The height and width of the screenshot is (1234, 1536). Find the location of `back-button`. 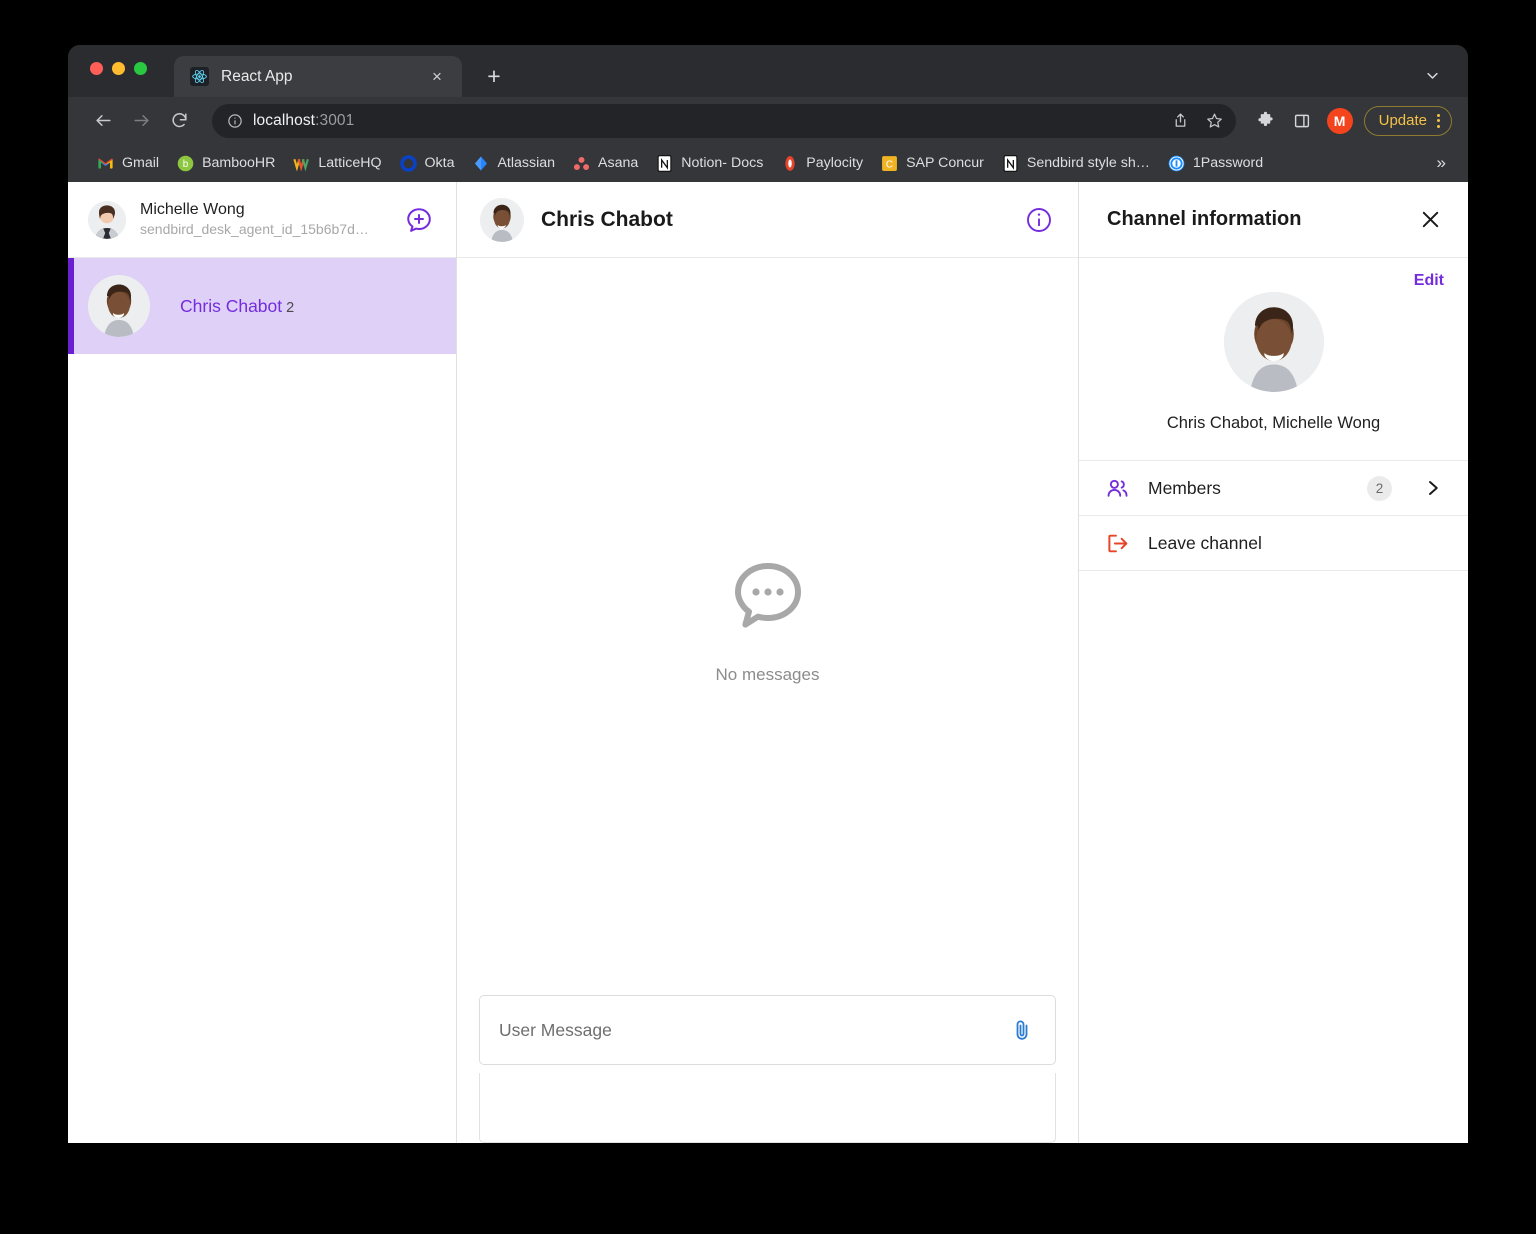

back-button is located at coordinates (103, 121).